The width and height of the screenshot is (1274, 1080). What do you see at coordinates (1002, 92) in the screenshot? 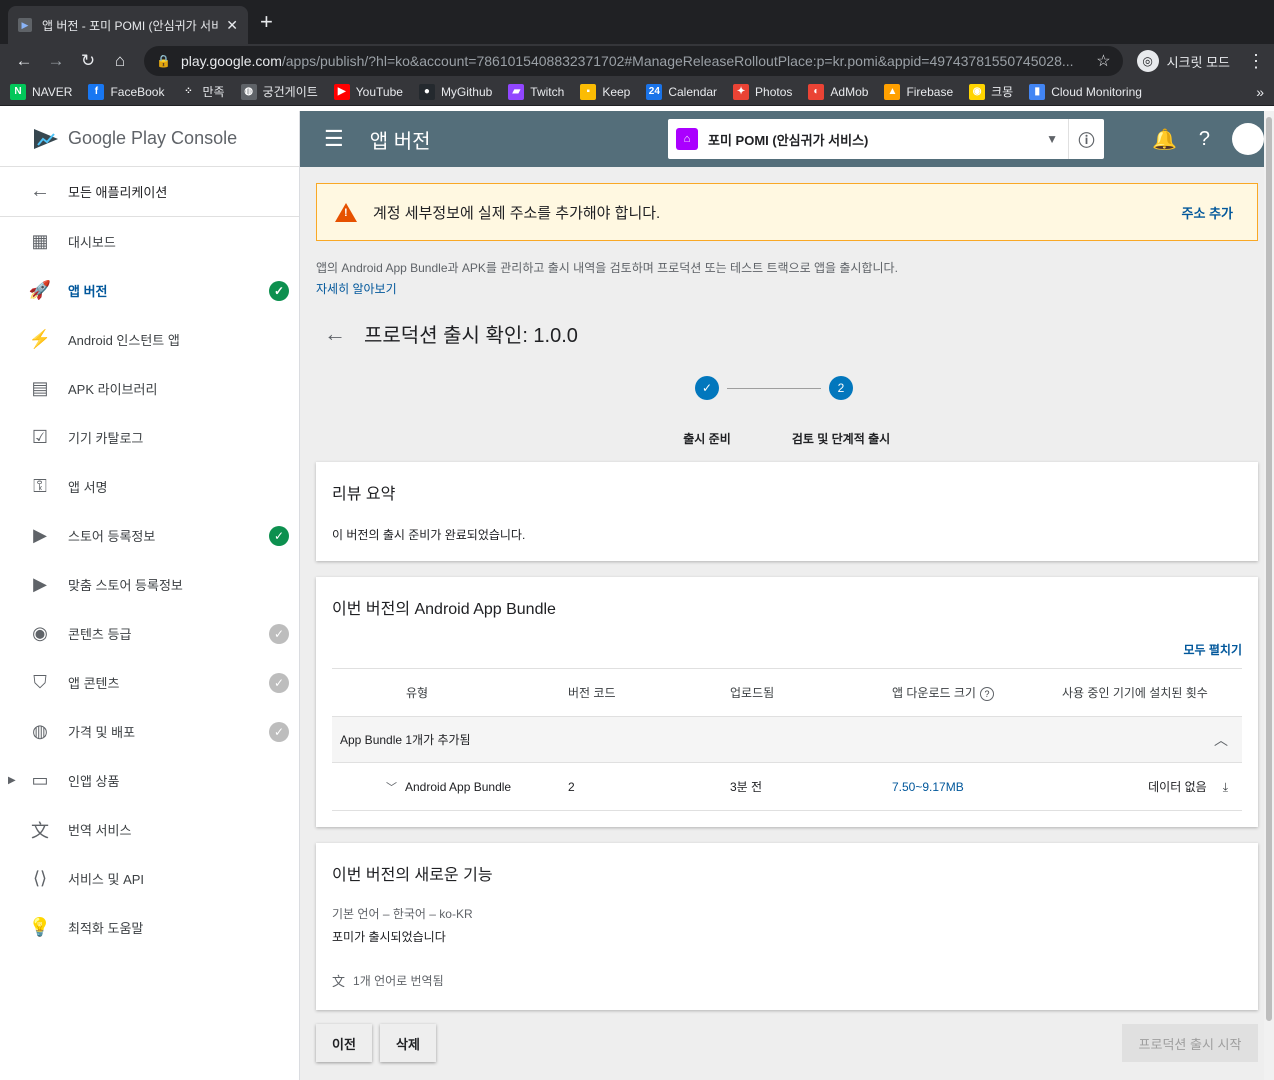
I see `bookmark-label: 크몽` at bounding box center [1002, 92].